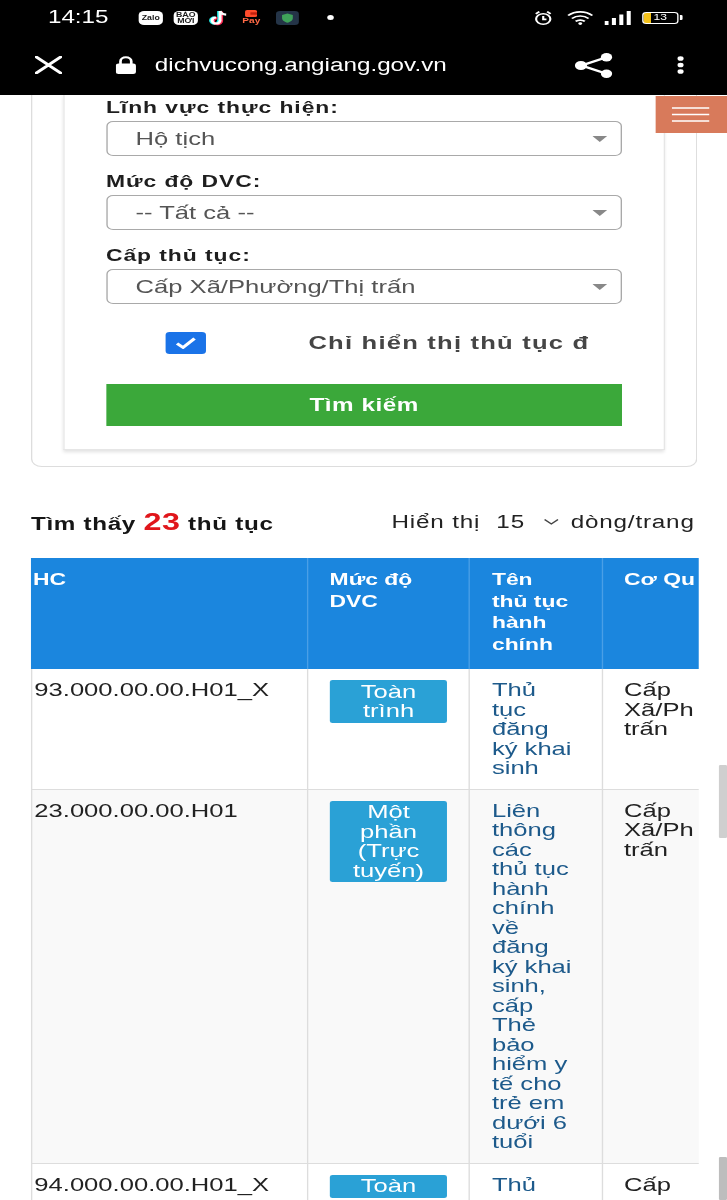 The image size is (727, 1200). Describe the element at coordinates (364, 138) in the screenshot. I see `dropdown: Hộ tịch` at that location.